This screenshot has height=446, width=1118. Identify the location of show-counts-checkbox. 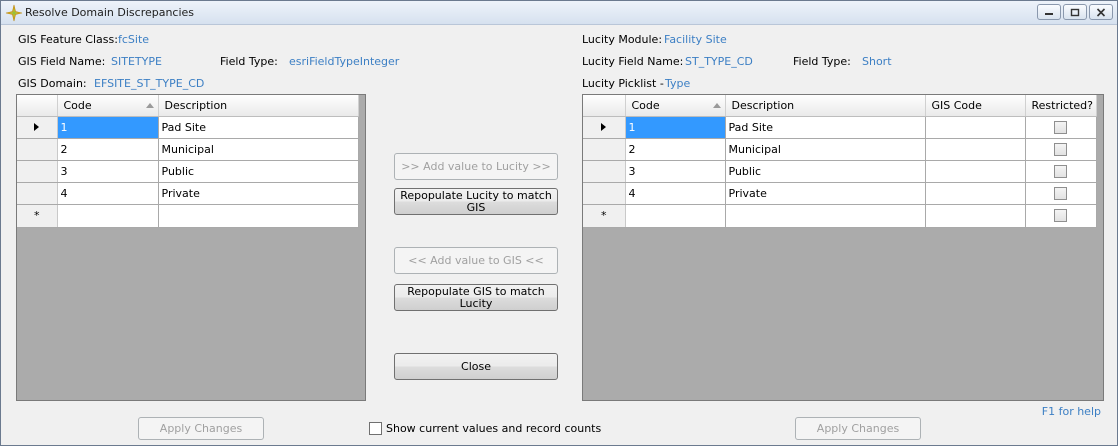
(375, 428).